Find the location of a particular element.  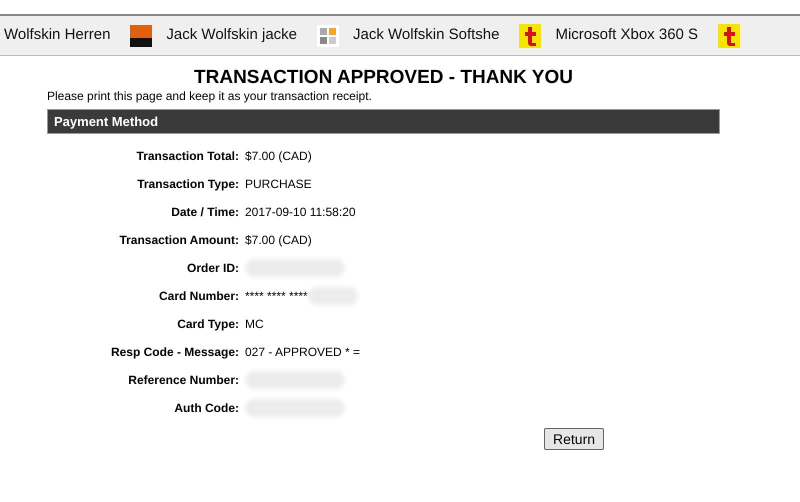

field-value: MC is located at coordinates (254, 324).